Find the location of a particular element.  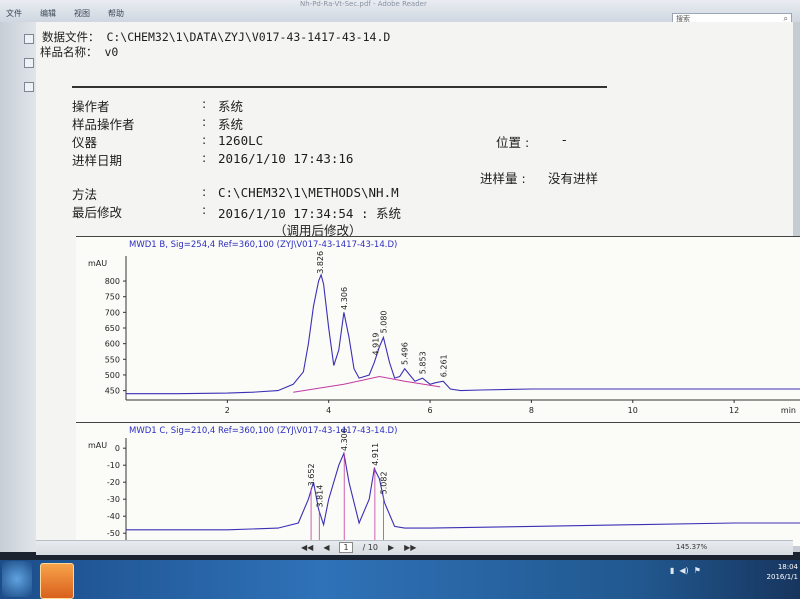

y-tick-label: -20 is located at coordinates (113, 482).